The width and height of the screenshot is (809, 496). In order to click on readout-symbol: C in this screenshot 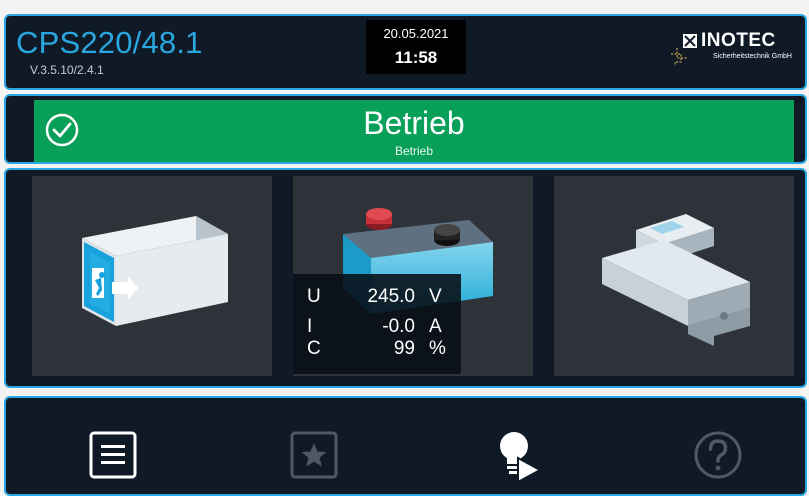, I will do `click(314, 348)`.